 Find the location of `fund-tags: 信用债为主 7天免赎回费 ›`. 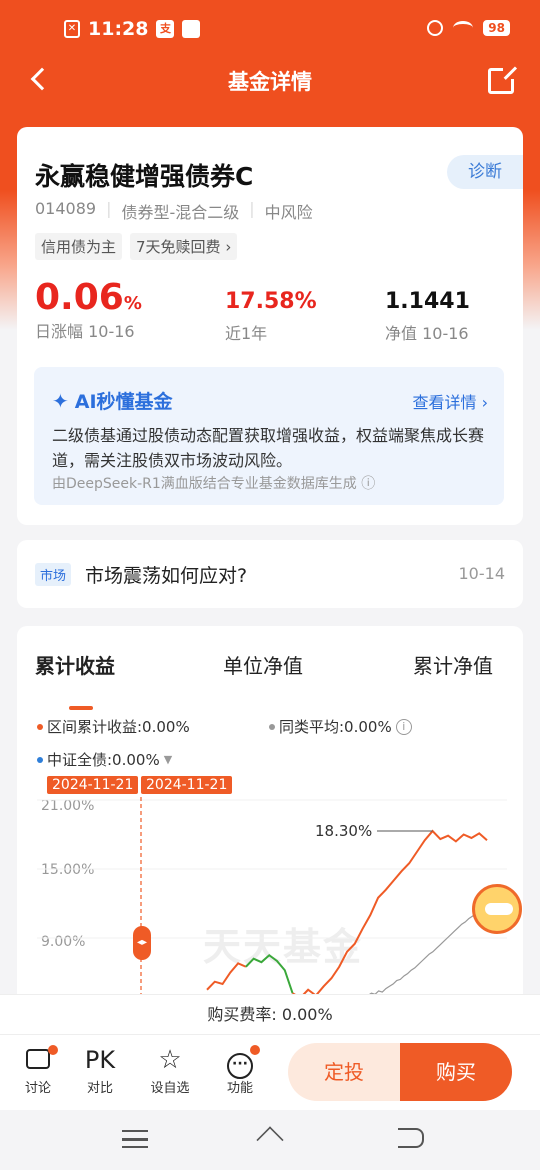

fund-tags: 信用债为主 7天免赎回费 › is located at coordinates (136, 246).